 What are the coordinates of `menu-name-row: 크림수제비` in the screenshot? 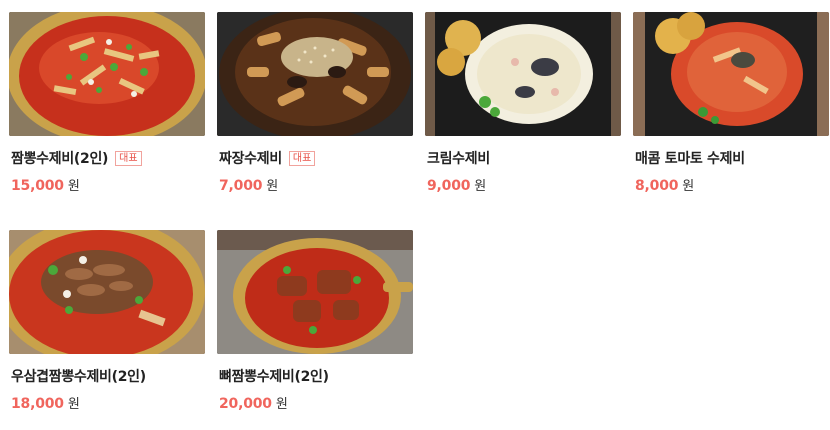 It's located at (458, 158).